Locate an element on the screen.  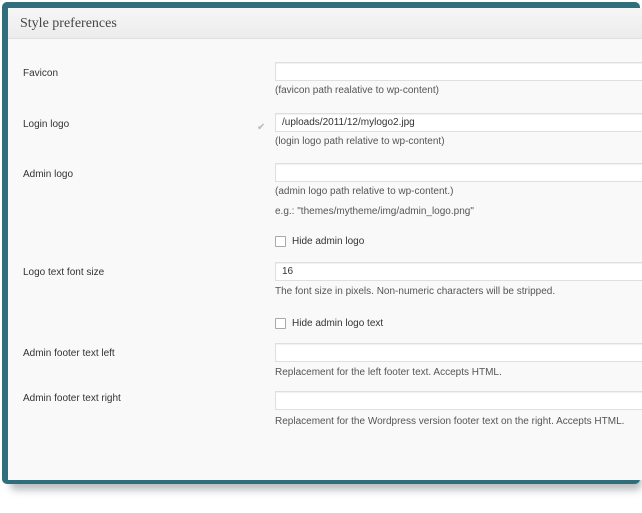
hide-admin-logo-text-checkbox is located at coordinates (280, 323).